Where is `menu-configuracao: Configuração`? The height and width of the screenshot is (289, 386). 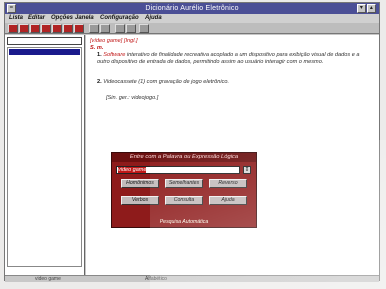
menu-configuracao: Configuração is located at coordinates (119, 18).